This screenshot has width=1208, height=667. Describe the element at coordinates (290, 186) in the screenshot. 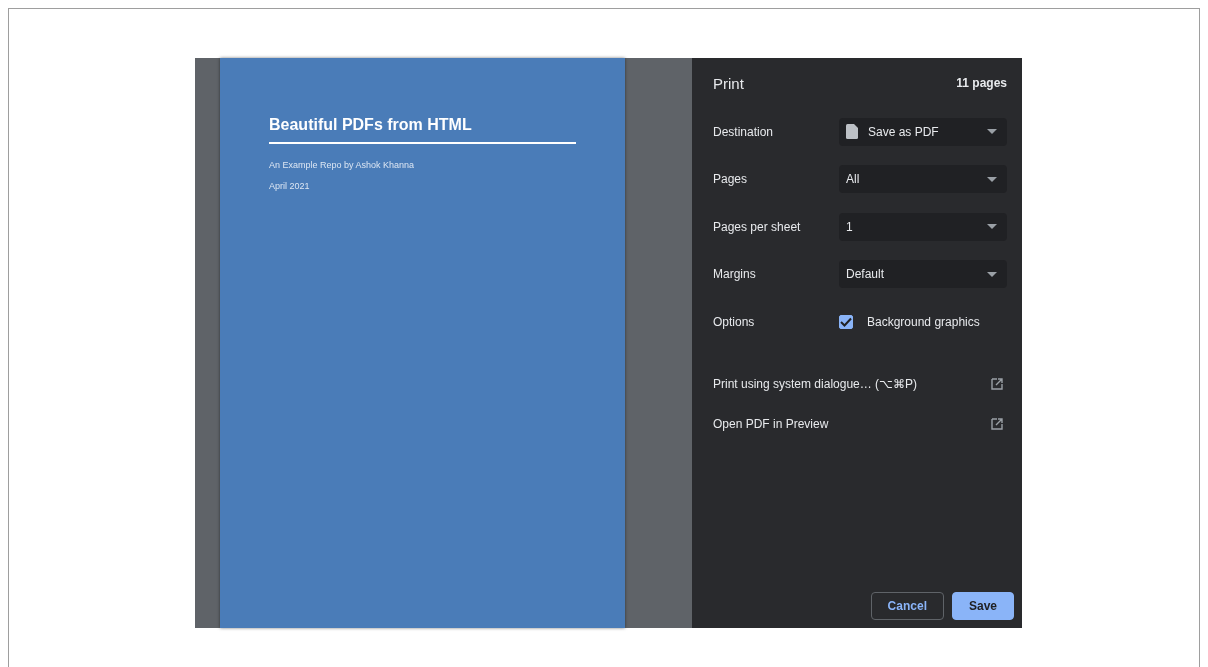

I see `document-date: April 2021` at that location.